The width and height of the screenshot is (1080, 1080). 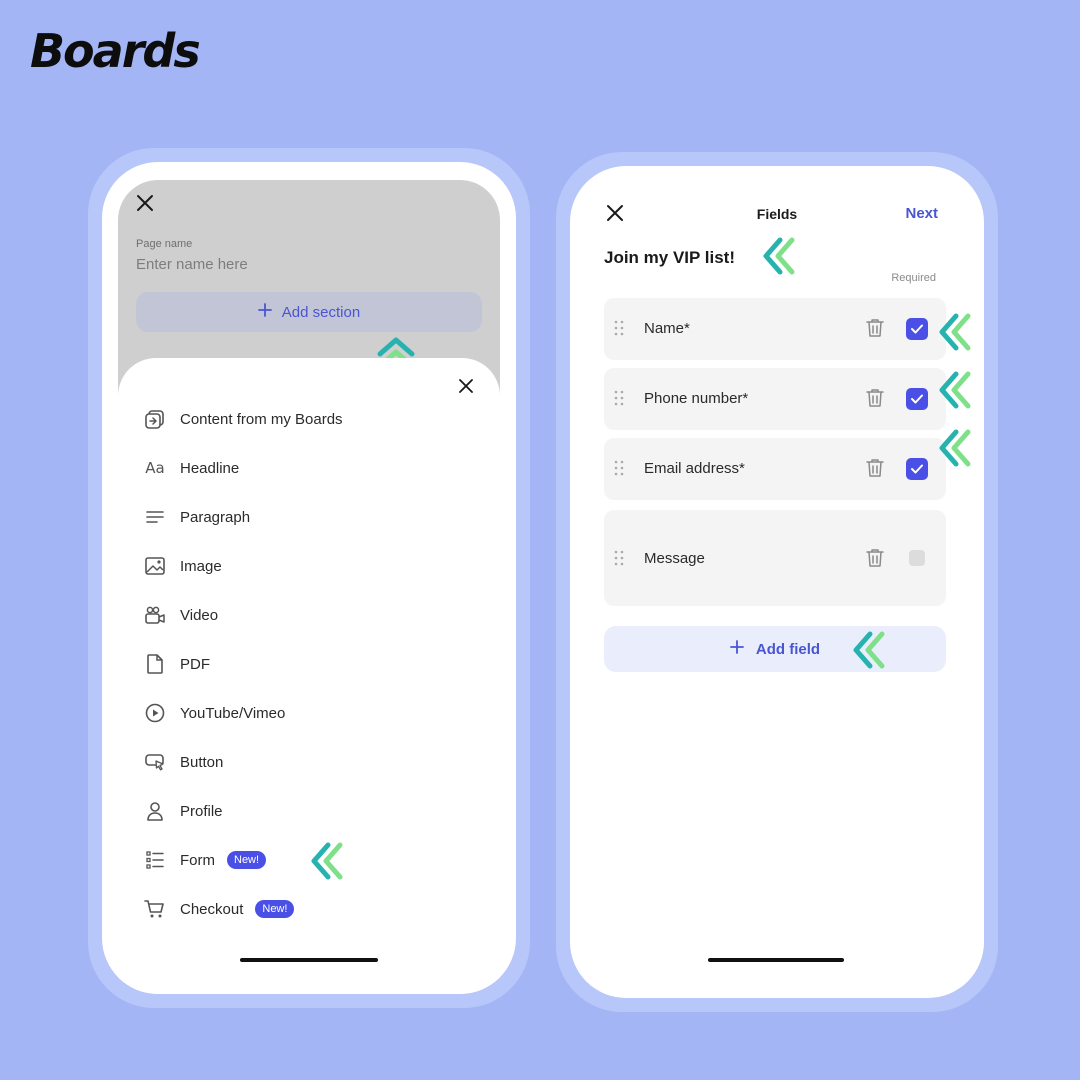 What do you see at coordinates (155, 762) in the screenshot?
I see `button-icon` at bounding box center [155, 762].